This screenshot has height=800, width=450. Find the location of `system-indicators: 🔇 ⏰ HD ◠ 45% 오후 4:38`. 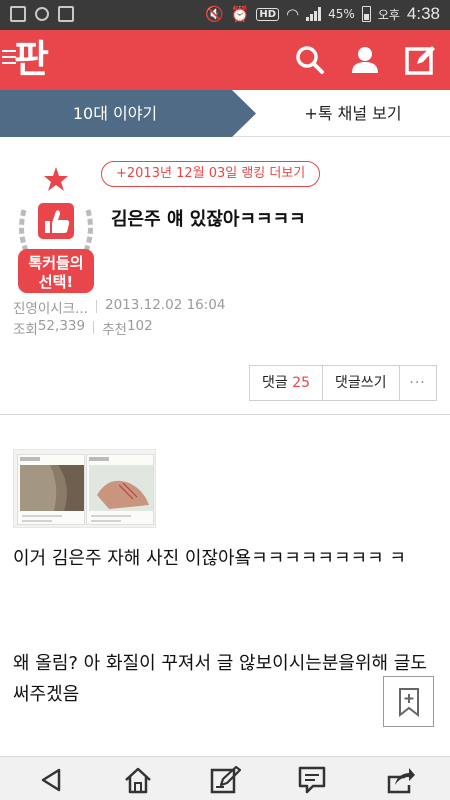

system-indicators: 🔇 ⏰ HD ◠ 45% 오후 4:38 is located at coordinates (322, 14).